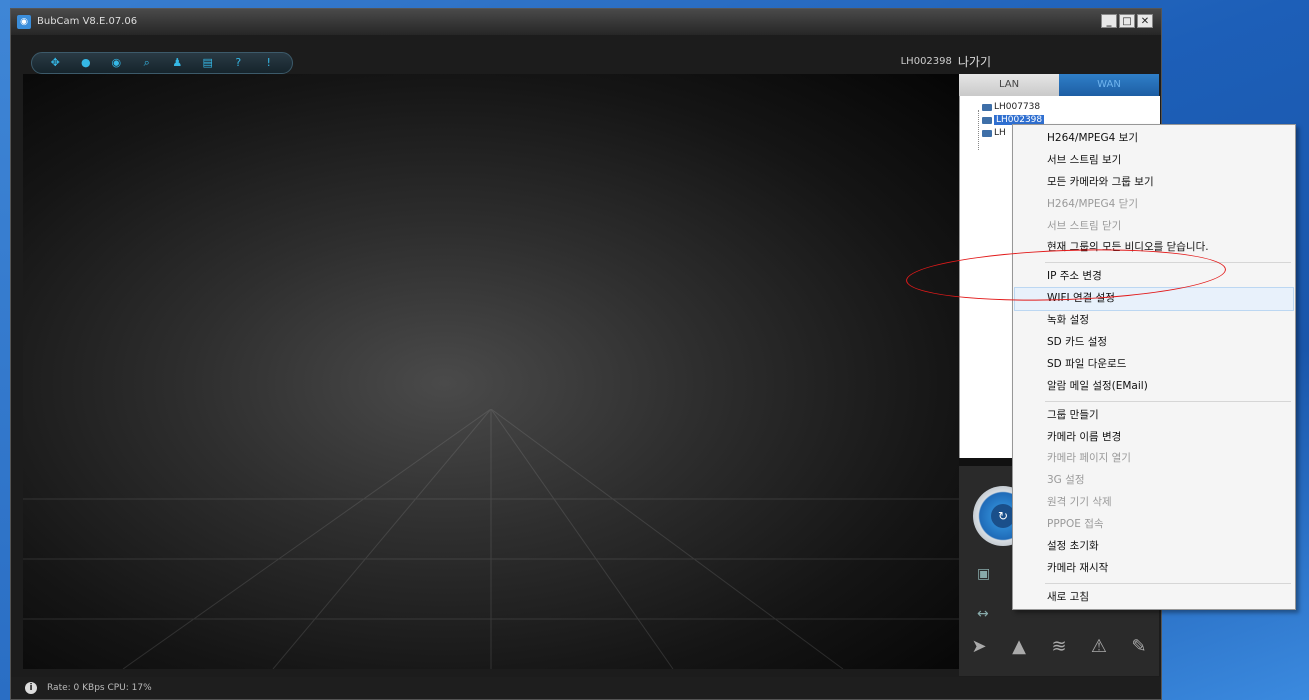  What do you see at coordinates (1154, 277) in the screenshot?
I see `menu-item-change-ip: IP 주소 변경` at bounding box center [1154, 277].